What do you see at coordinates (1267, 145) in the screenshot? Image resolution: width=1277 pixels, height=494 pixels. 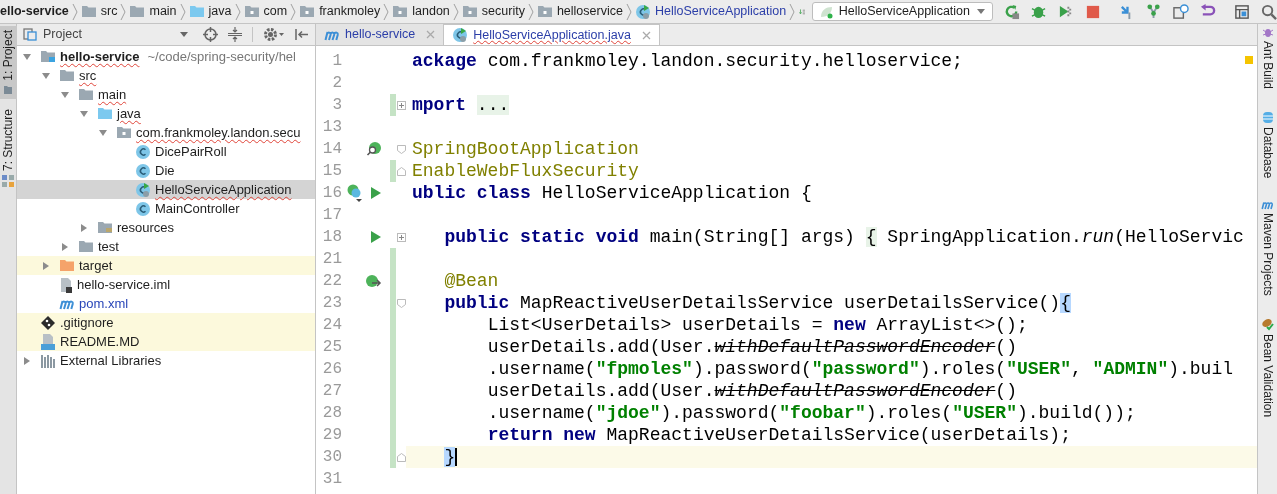 I see `tool-window-button: Database` at bounding box center [1267, 145].